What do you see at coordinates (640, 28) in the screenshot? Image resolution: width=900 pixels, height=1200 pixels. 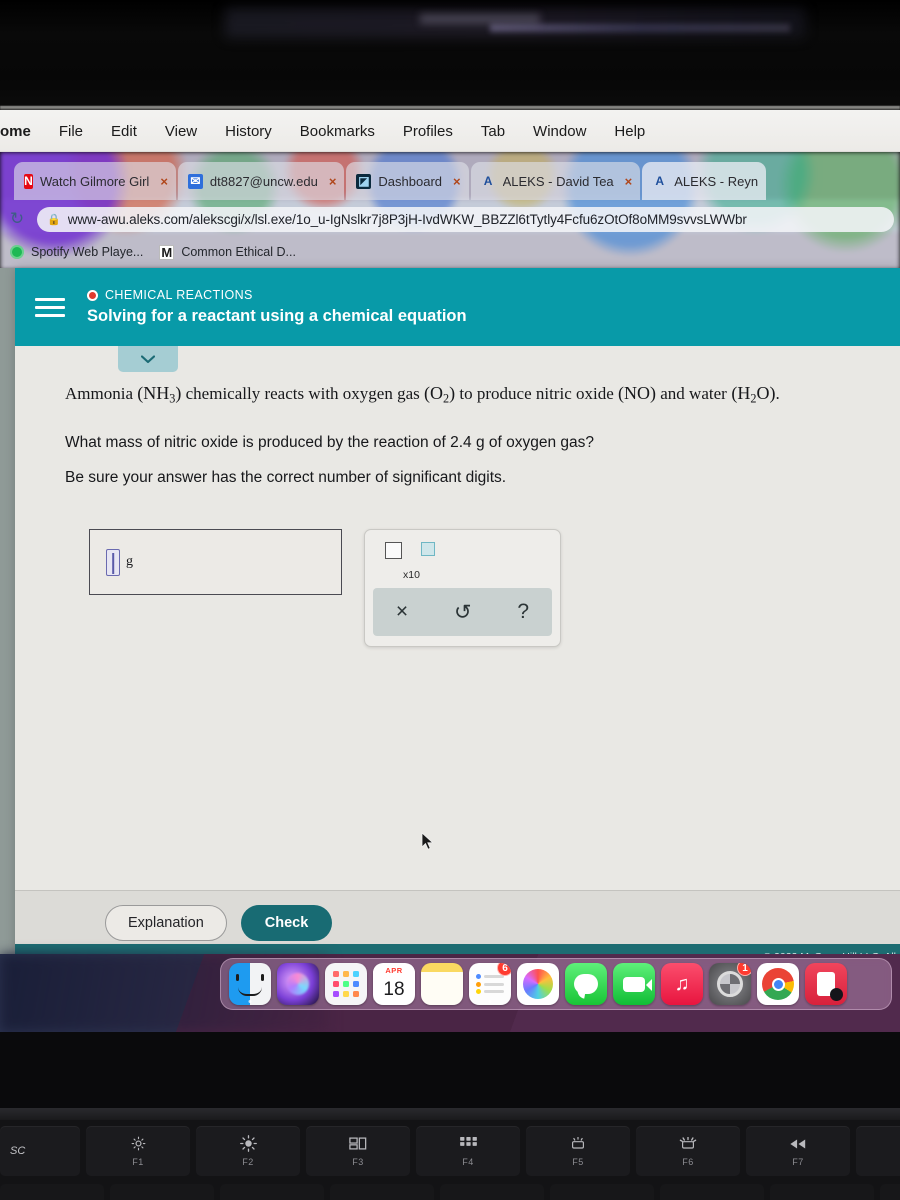 I see `bezel-reflection-streak` at bounding box center [640, 28].